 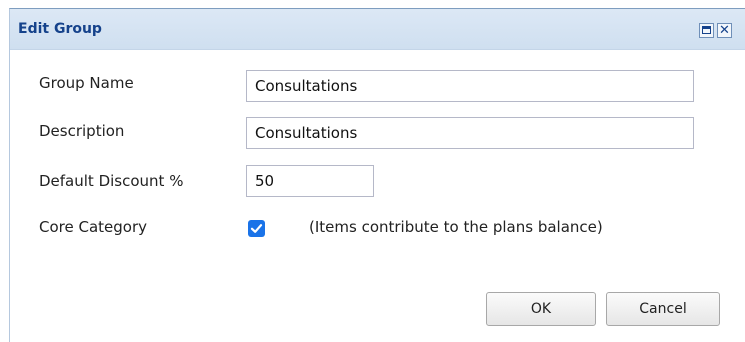 I want to click on group-name-label: Group Name, so click(x=86, y=83).